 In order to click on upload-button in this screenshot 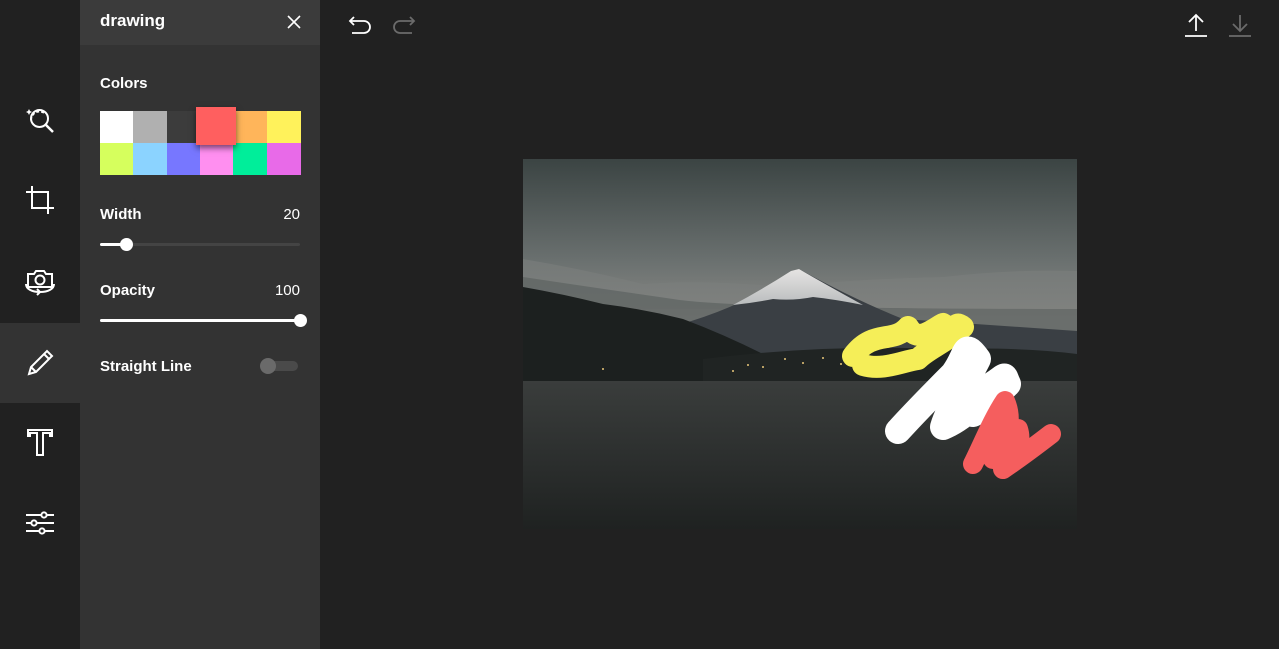, I will do `click(1196, 25)`.